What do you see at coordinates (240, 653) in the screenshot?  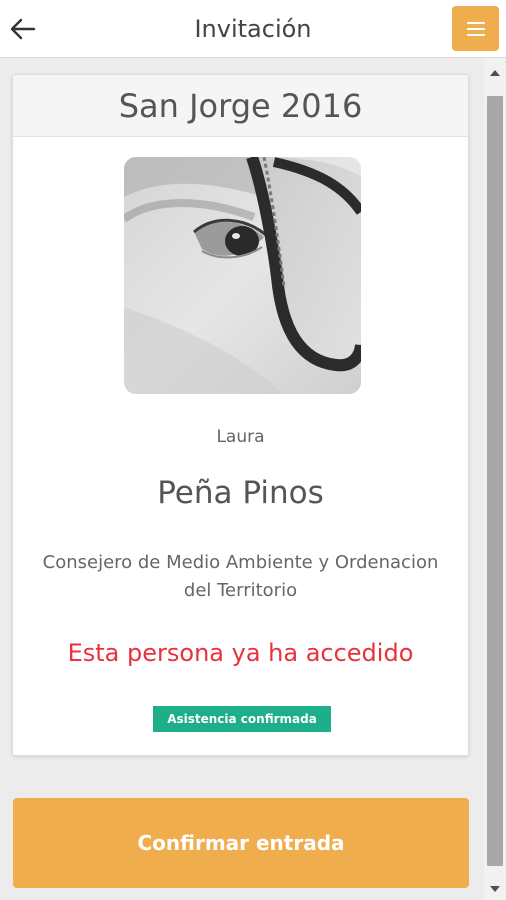 I see `access-warning: Esta persona ya ha accedido` at bounding box center [240, 653].